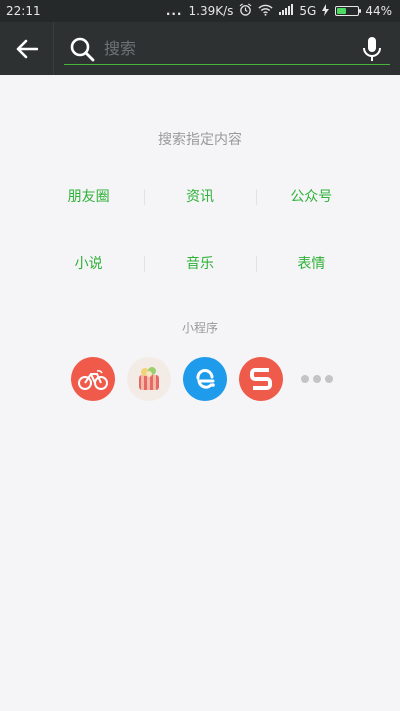 The width and height of the screenshot is (400, 711). What do you see at coordinates (82, 49) in the screenshot?
I see `search-icon` at bounding box center [82, 49].